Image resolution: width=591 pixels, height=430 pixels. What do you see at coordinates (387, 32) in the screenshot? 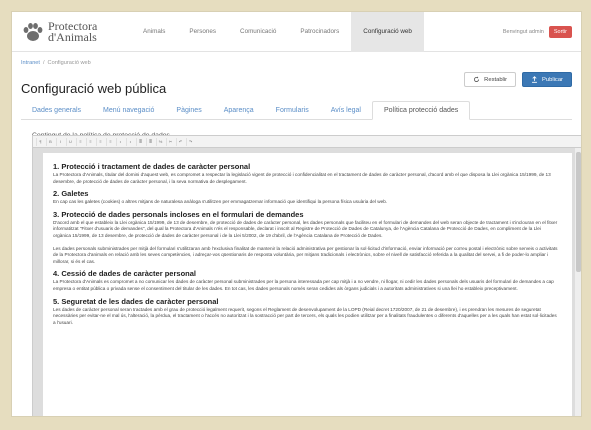
I see `menu-item-configuracio-web: Configuració web` at bounding box center [387, 32].